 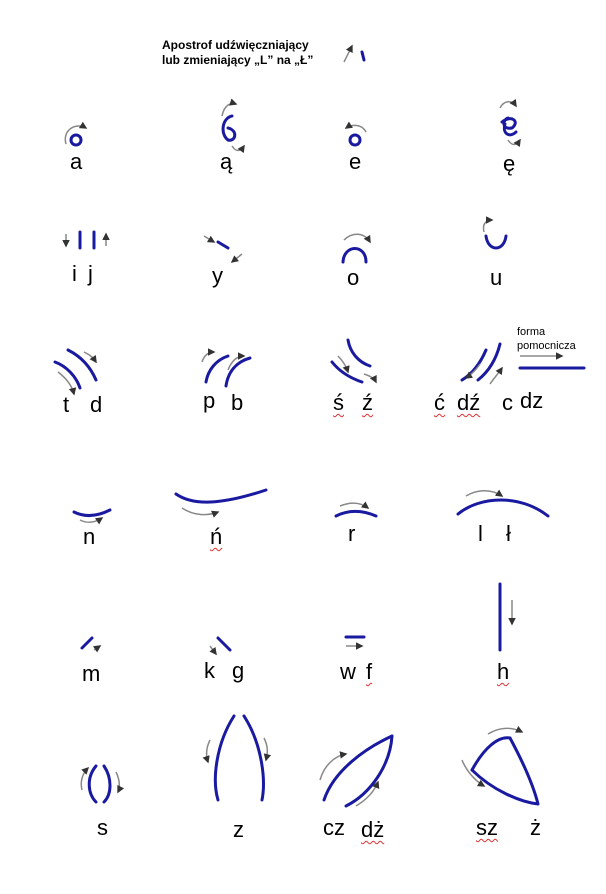 I want to click on stroke-t, so click(x=67, y=375).